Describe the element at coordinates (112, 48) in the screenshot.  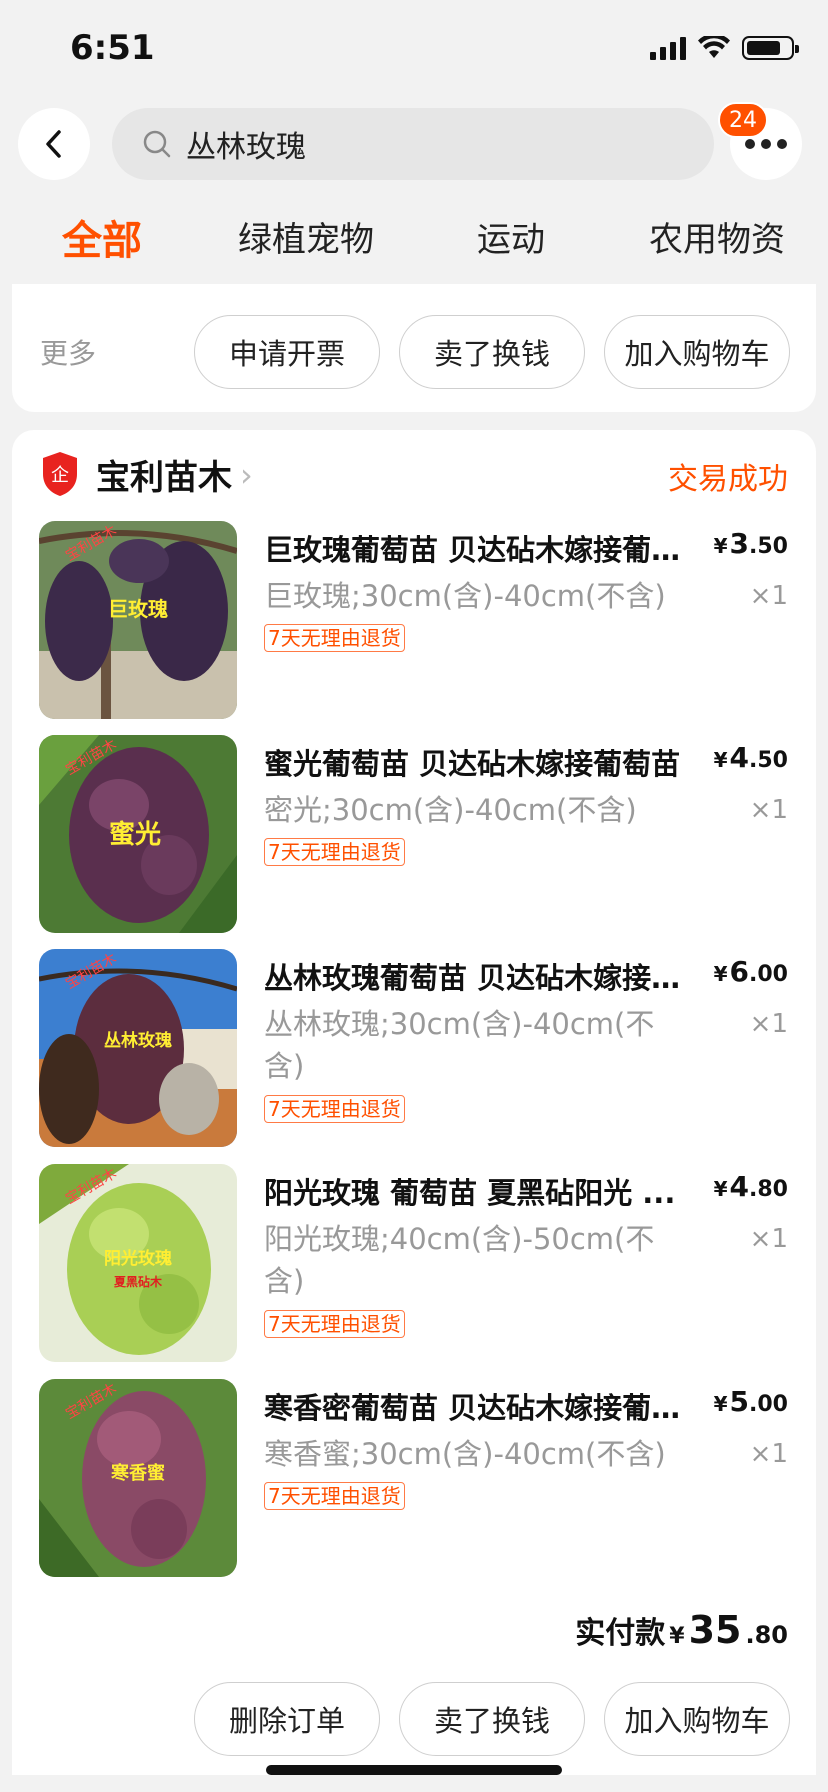
I see `status-time: 6:51` at that location.